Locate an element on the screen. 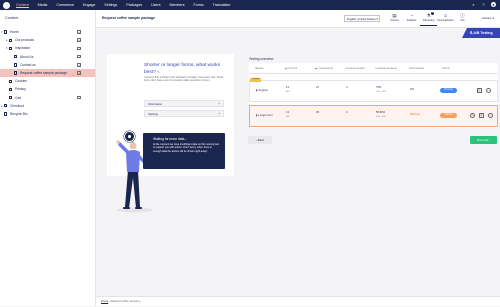 The image size is (500, 307). trophy-icon: ♔ is located at coordinates (472, 115).